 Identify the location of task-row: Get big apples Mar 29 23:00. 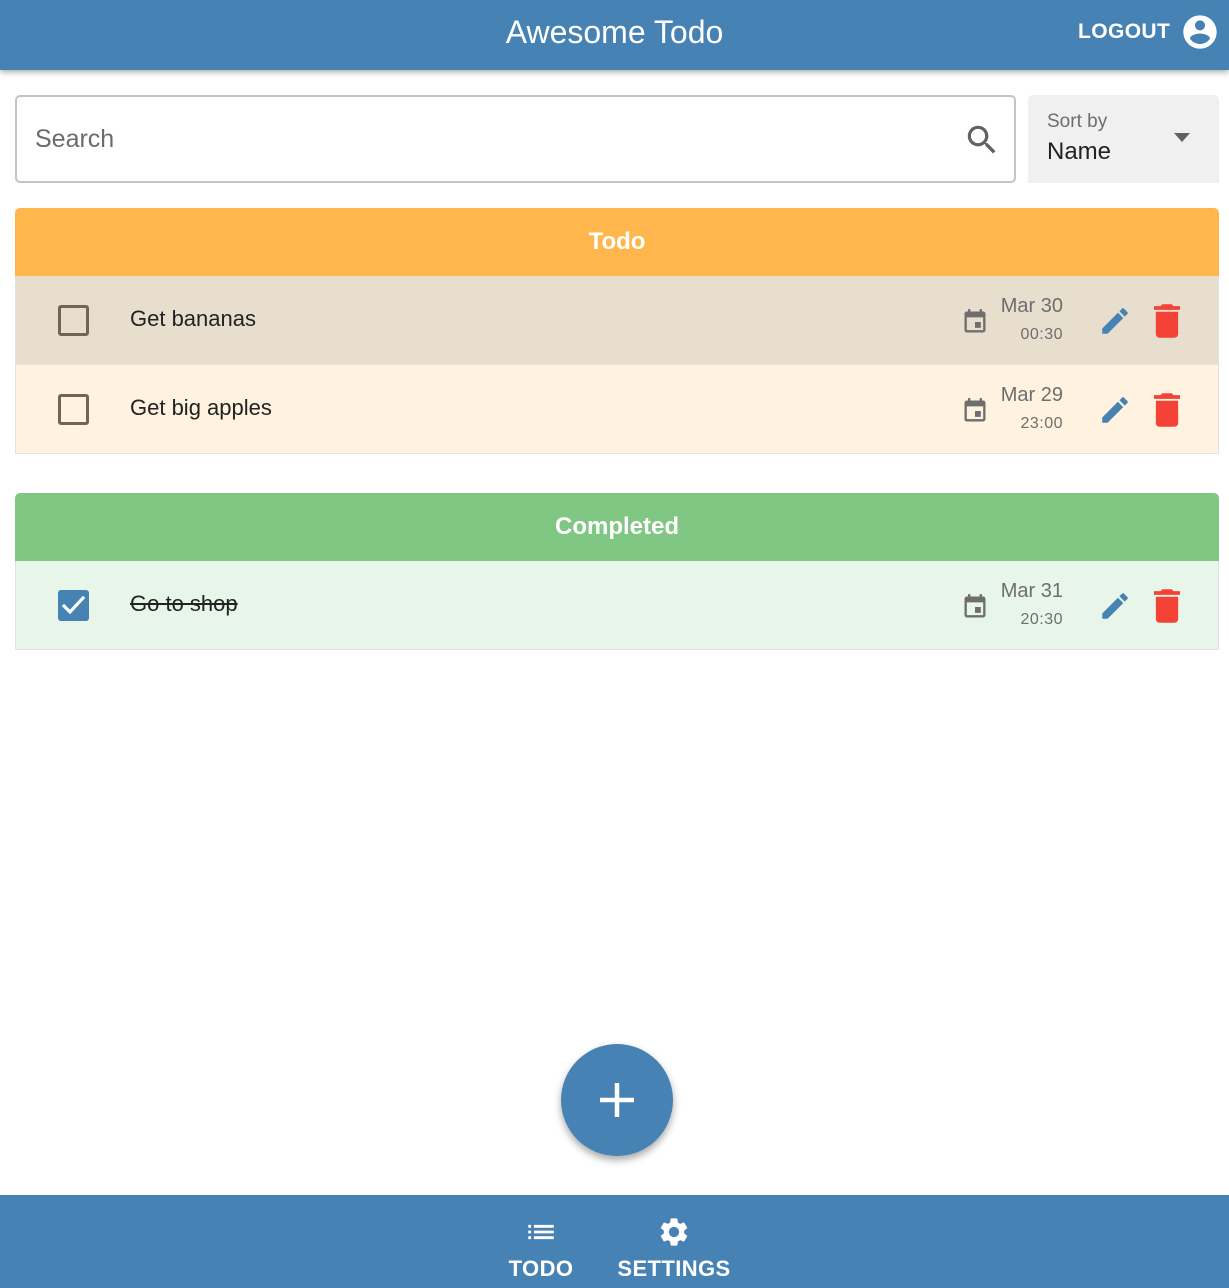
(617, 409).